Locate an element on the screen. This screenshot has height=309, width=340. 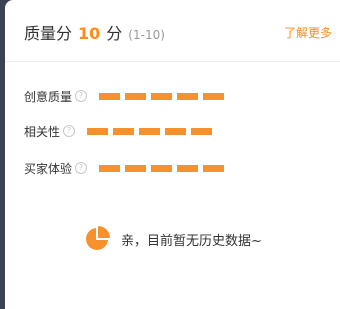
quality-score-title: 质量分 10 分 (1-10) is located at coordinates (94, 32).